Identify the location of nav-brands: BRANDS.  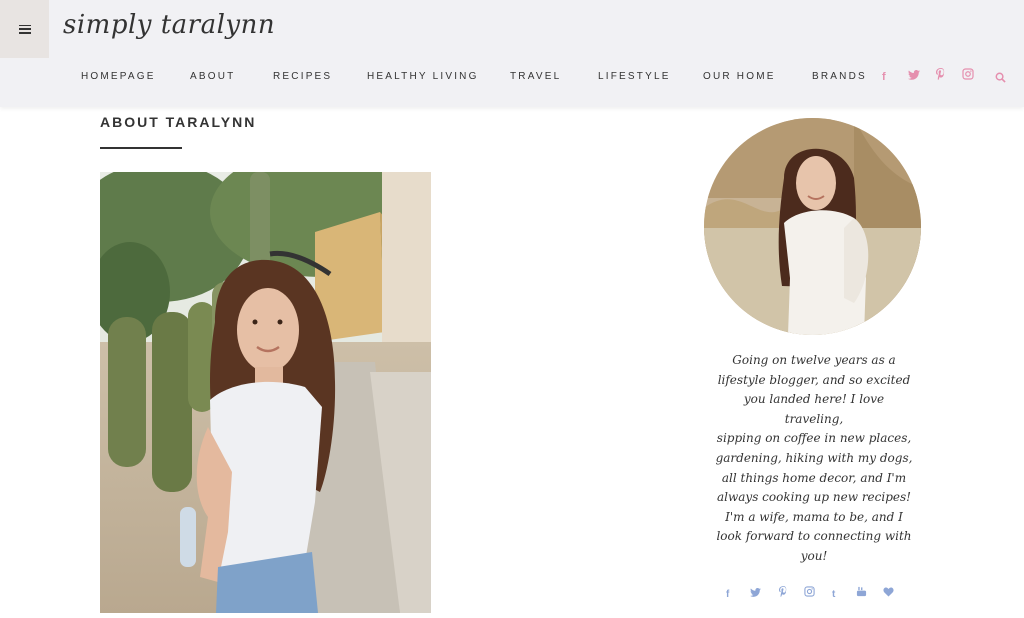
(839, 77).